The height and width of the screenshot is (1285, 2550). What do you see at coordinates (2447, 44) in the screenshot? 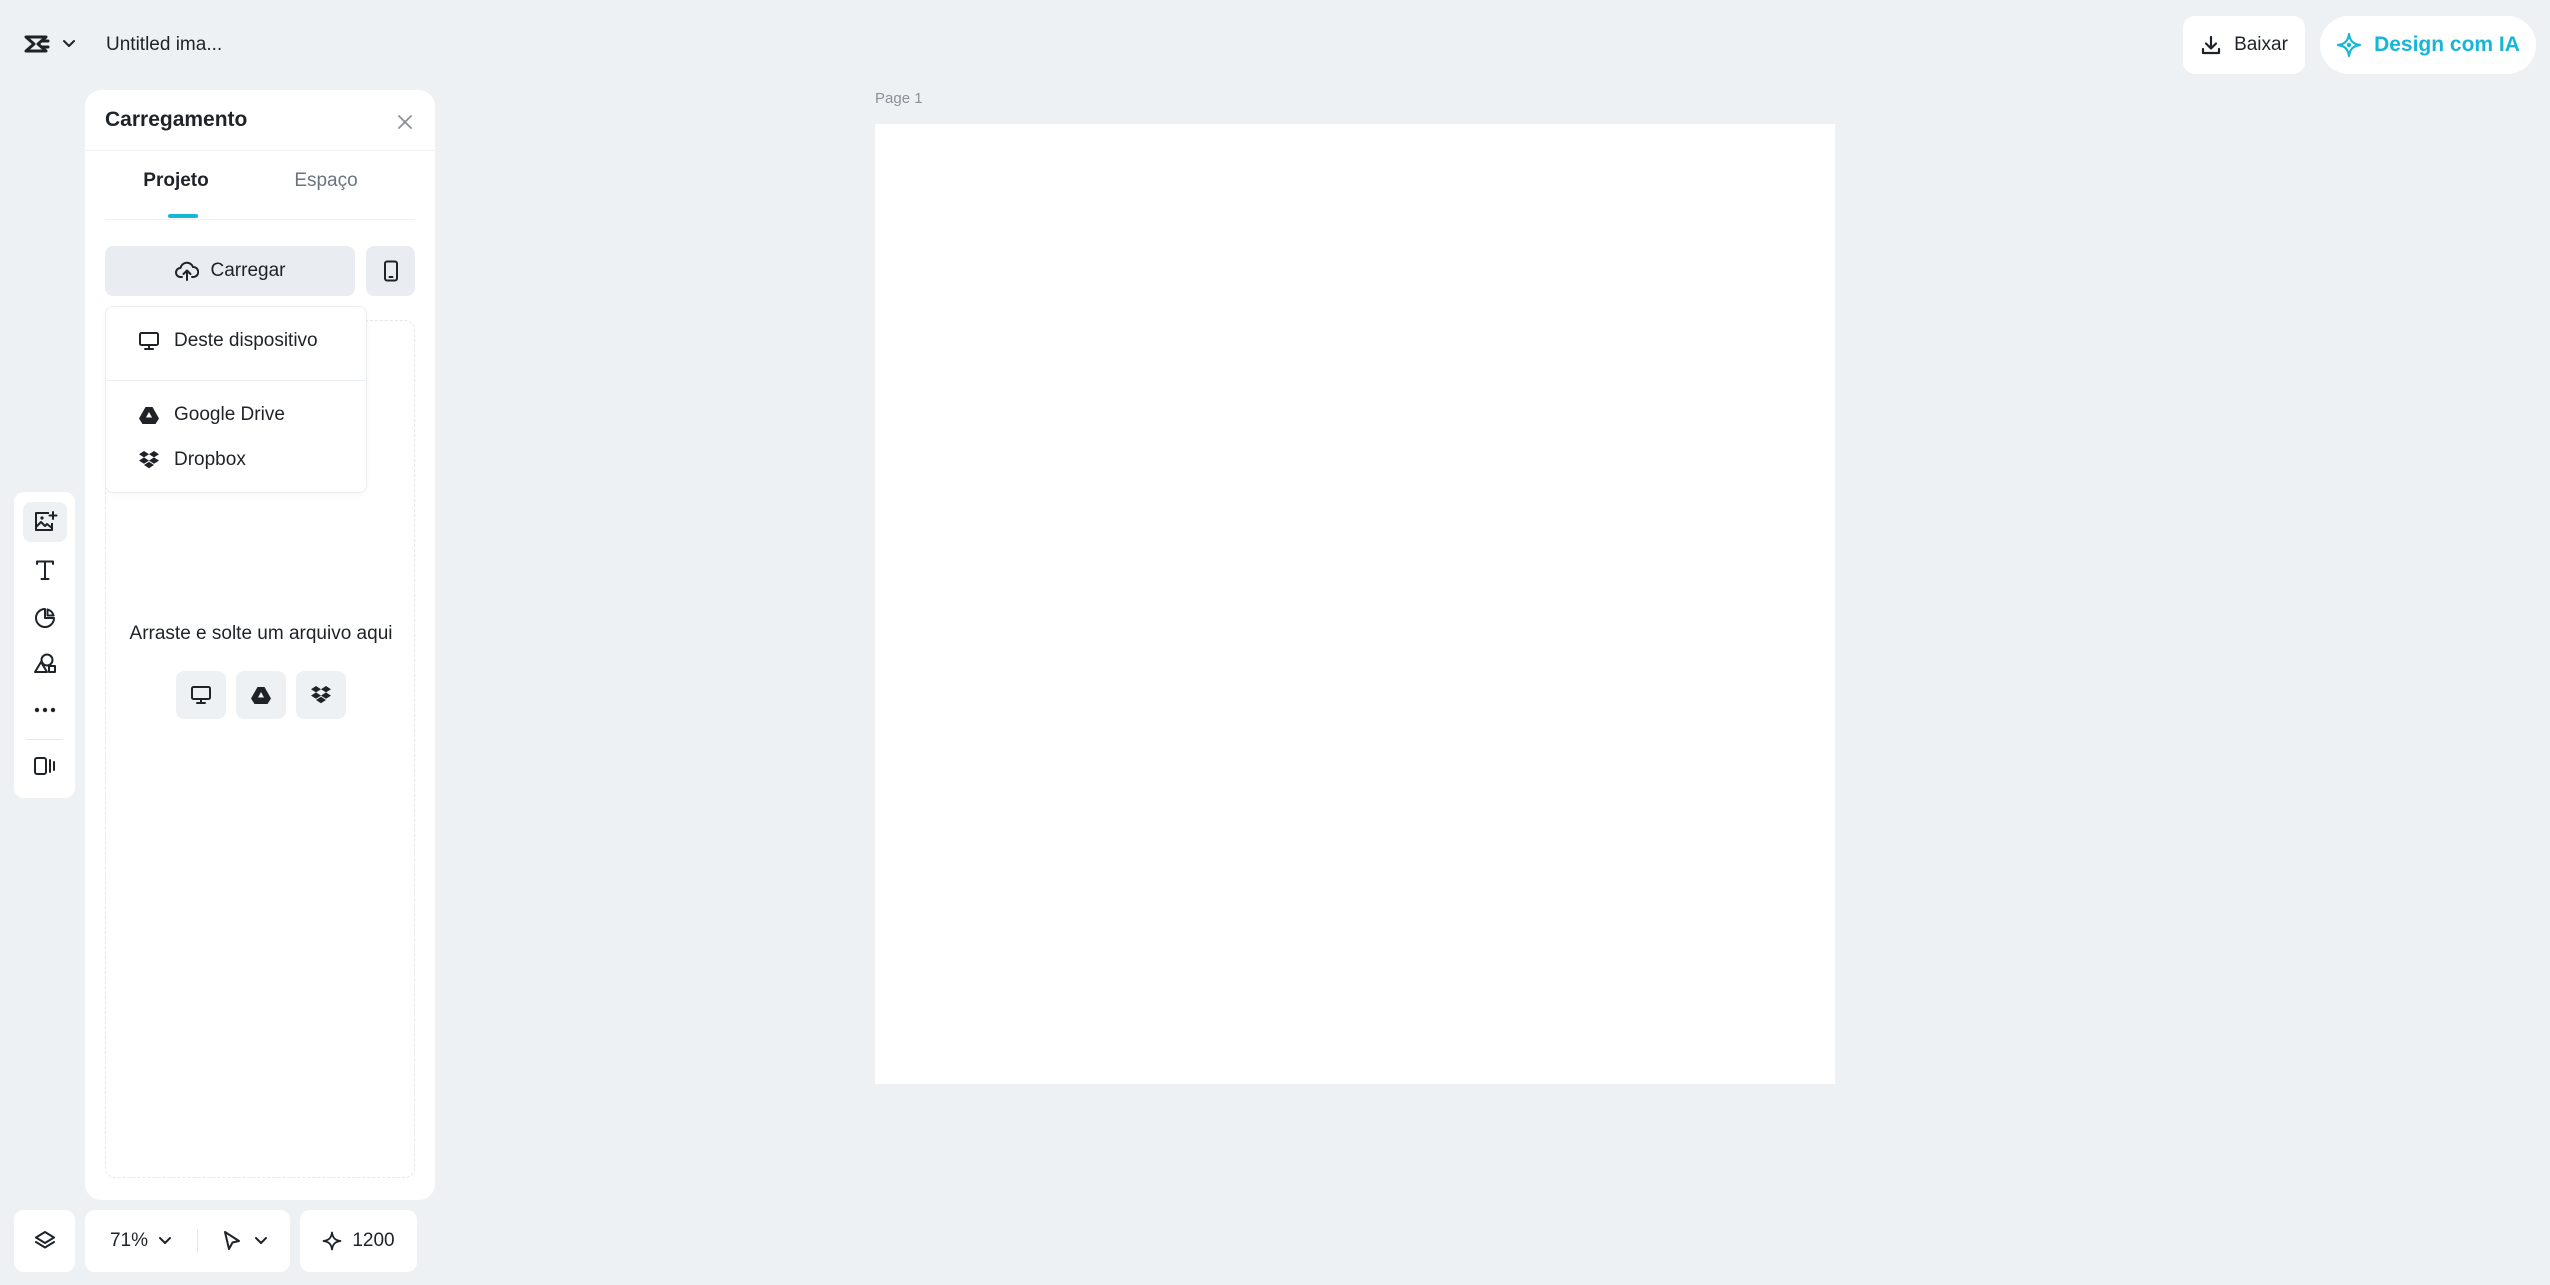
I see `design-with-ai-label: Design com IA` at bounding box center [2447, 44].